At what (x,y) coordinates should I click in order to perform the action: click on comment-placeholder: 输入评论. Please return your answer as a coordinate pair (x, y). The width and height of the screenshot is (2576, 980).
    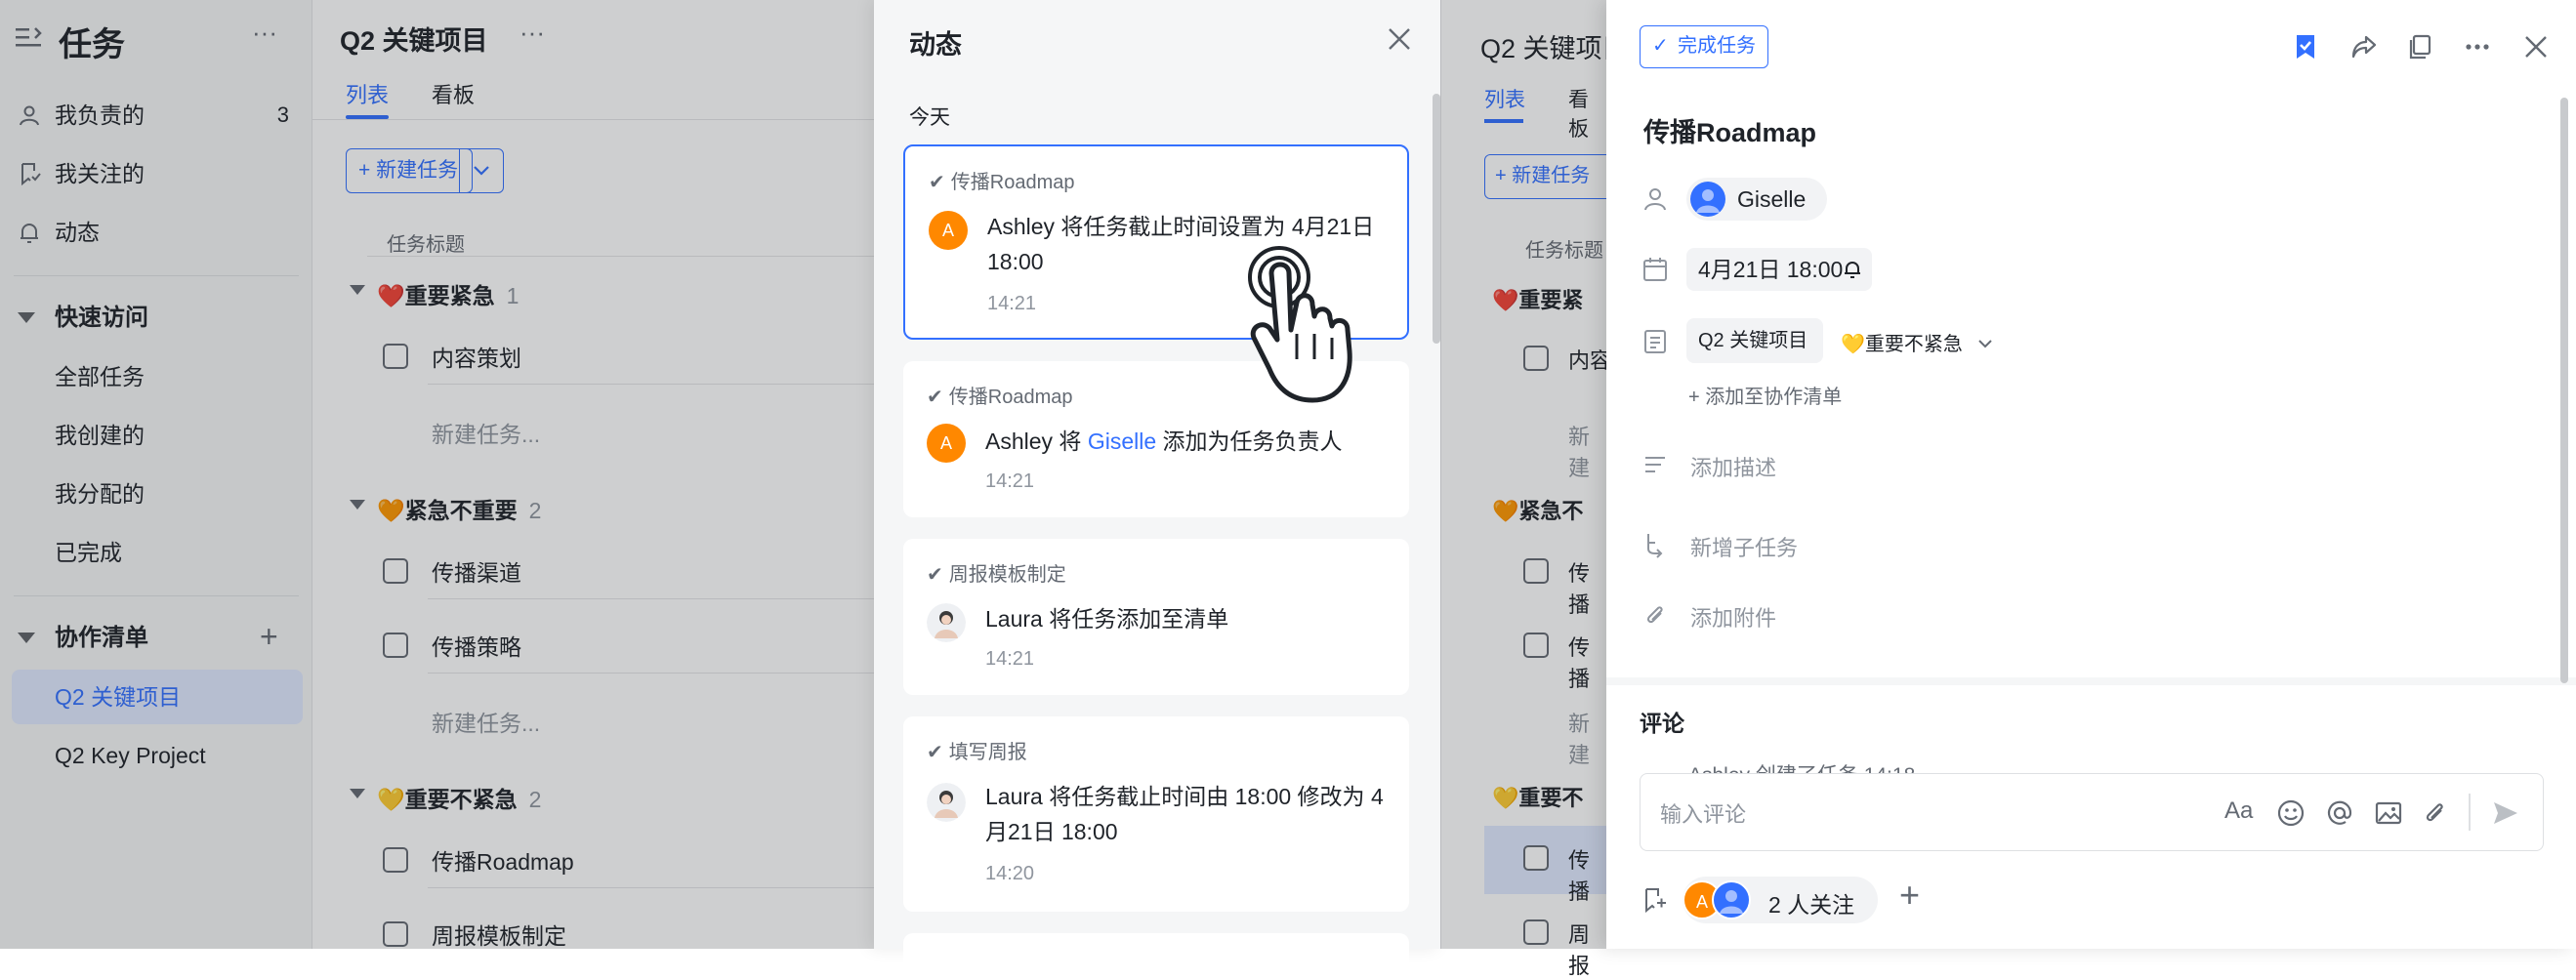
    Looking at the image, I should click on (1704, 815).